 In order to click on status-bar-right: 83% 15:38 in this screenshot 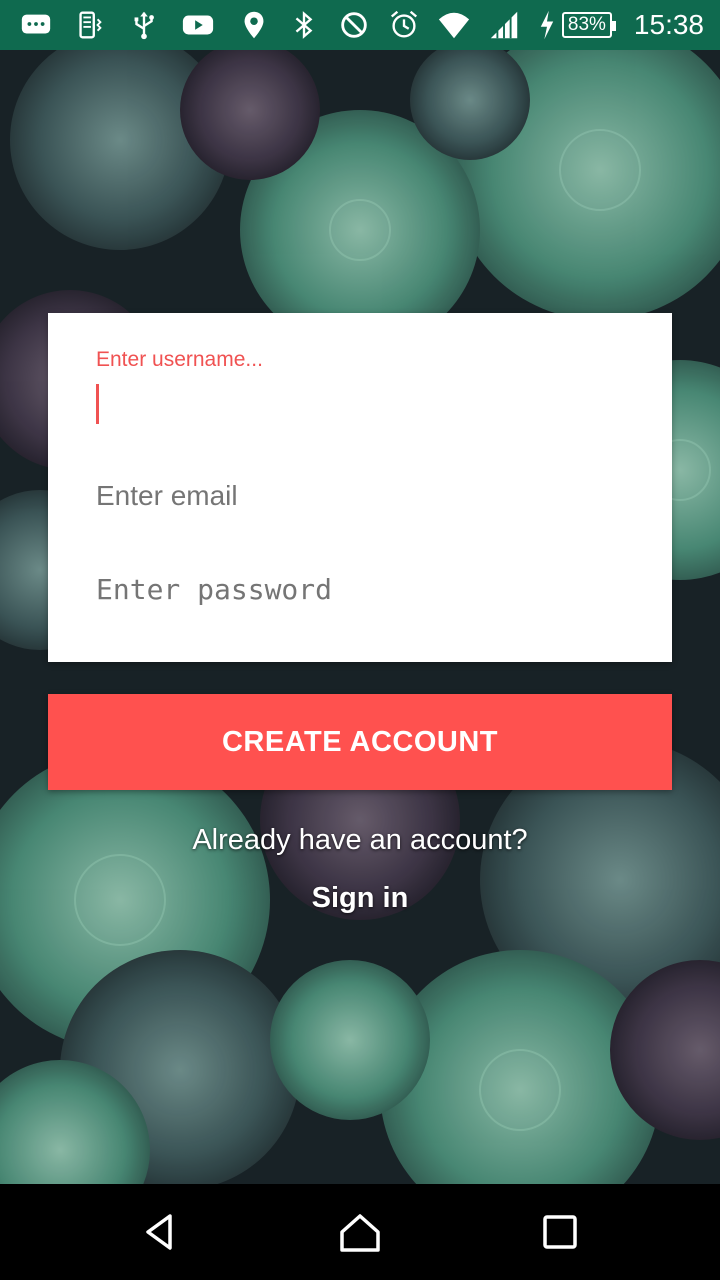, I will do `click(470, 25)`.